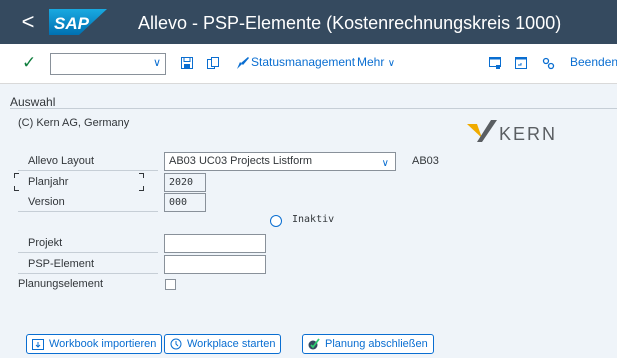 The height and width of the screenshot is (358, 617). What do you see at coordinates (103, 344) in the screenshot?
I see `workbook-import-label: Workbook importieren` at bounding box center [103, 344].